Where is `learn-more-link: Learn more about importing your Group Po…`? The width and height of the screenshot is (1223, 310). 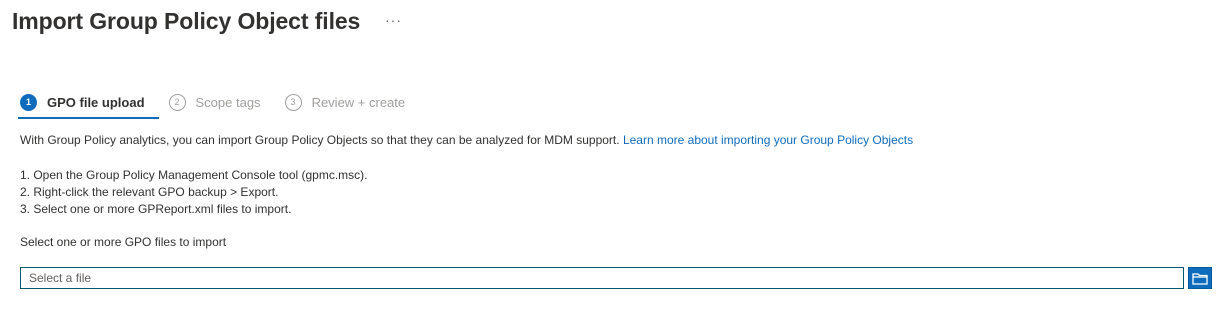
learn-more-link: Learn more about importing your Group Po… is located at coordinates (768, 140).